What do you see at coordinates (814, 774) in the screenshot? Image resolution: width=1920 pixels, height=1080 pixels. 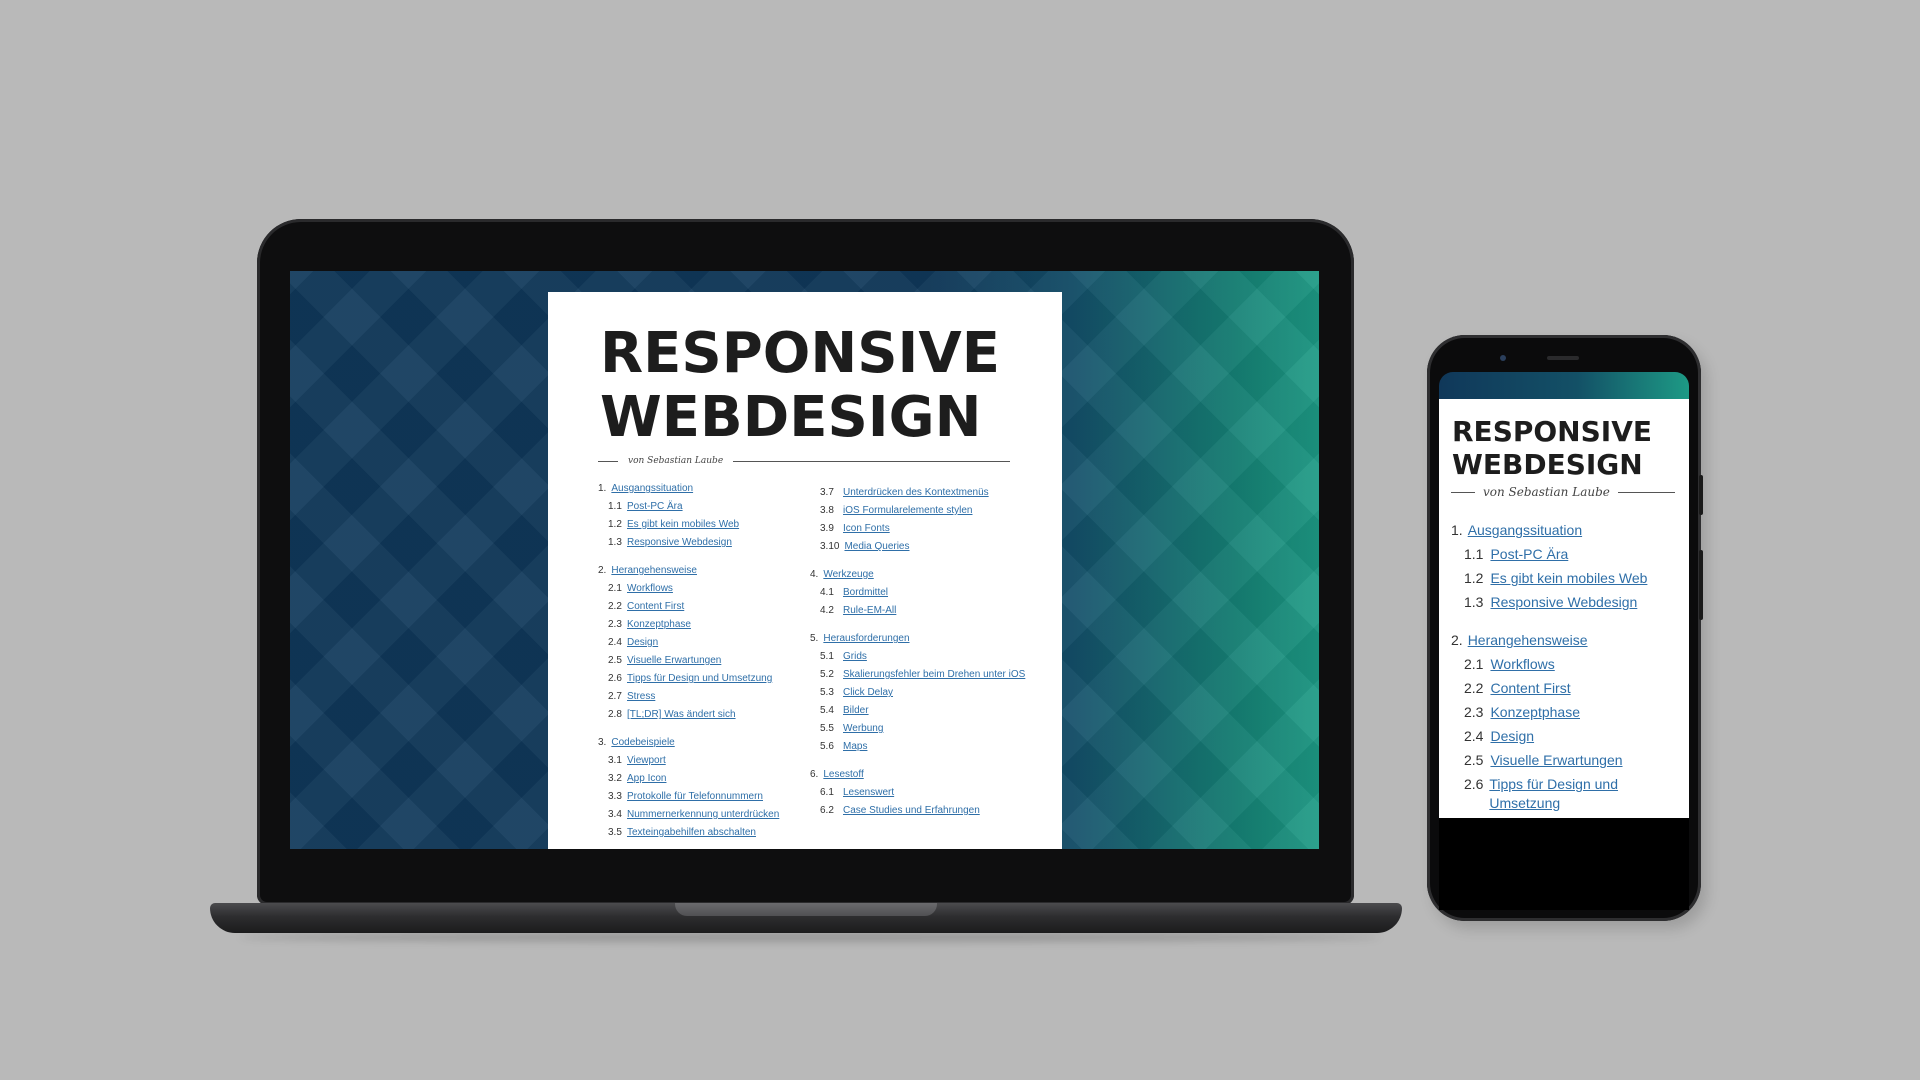 I see `toc-section-number: 6.` at bounding box center [814, 774].